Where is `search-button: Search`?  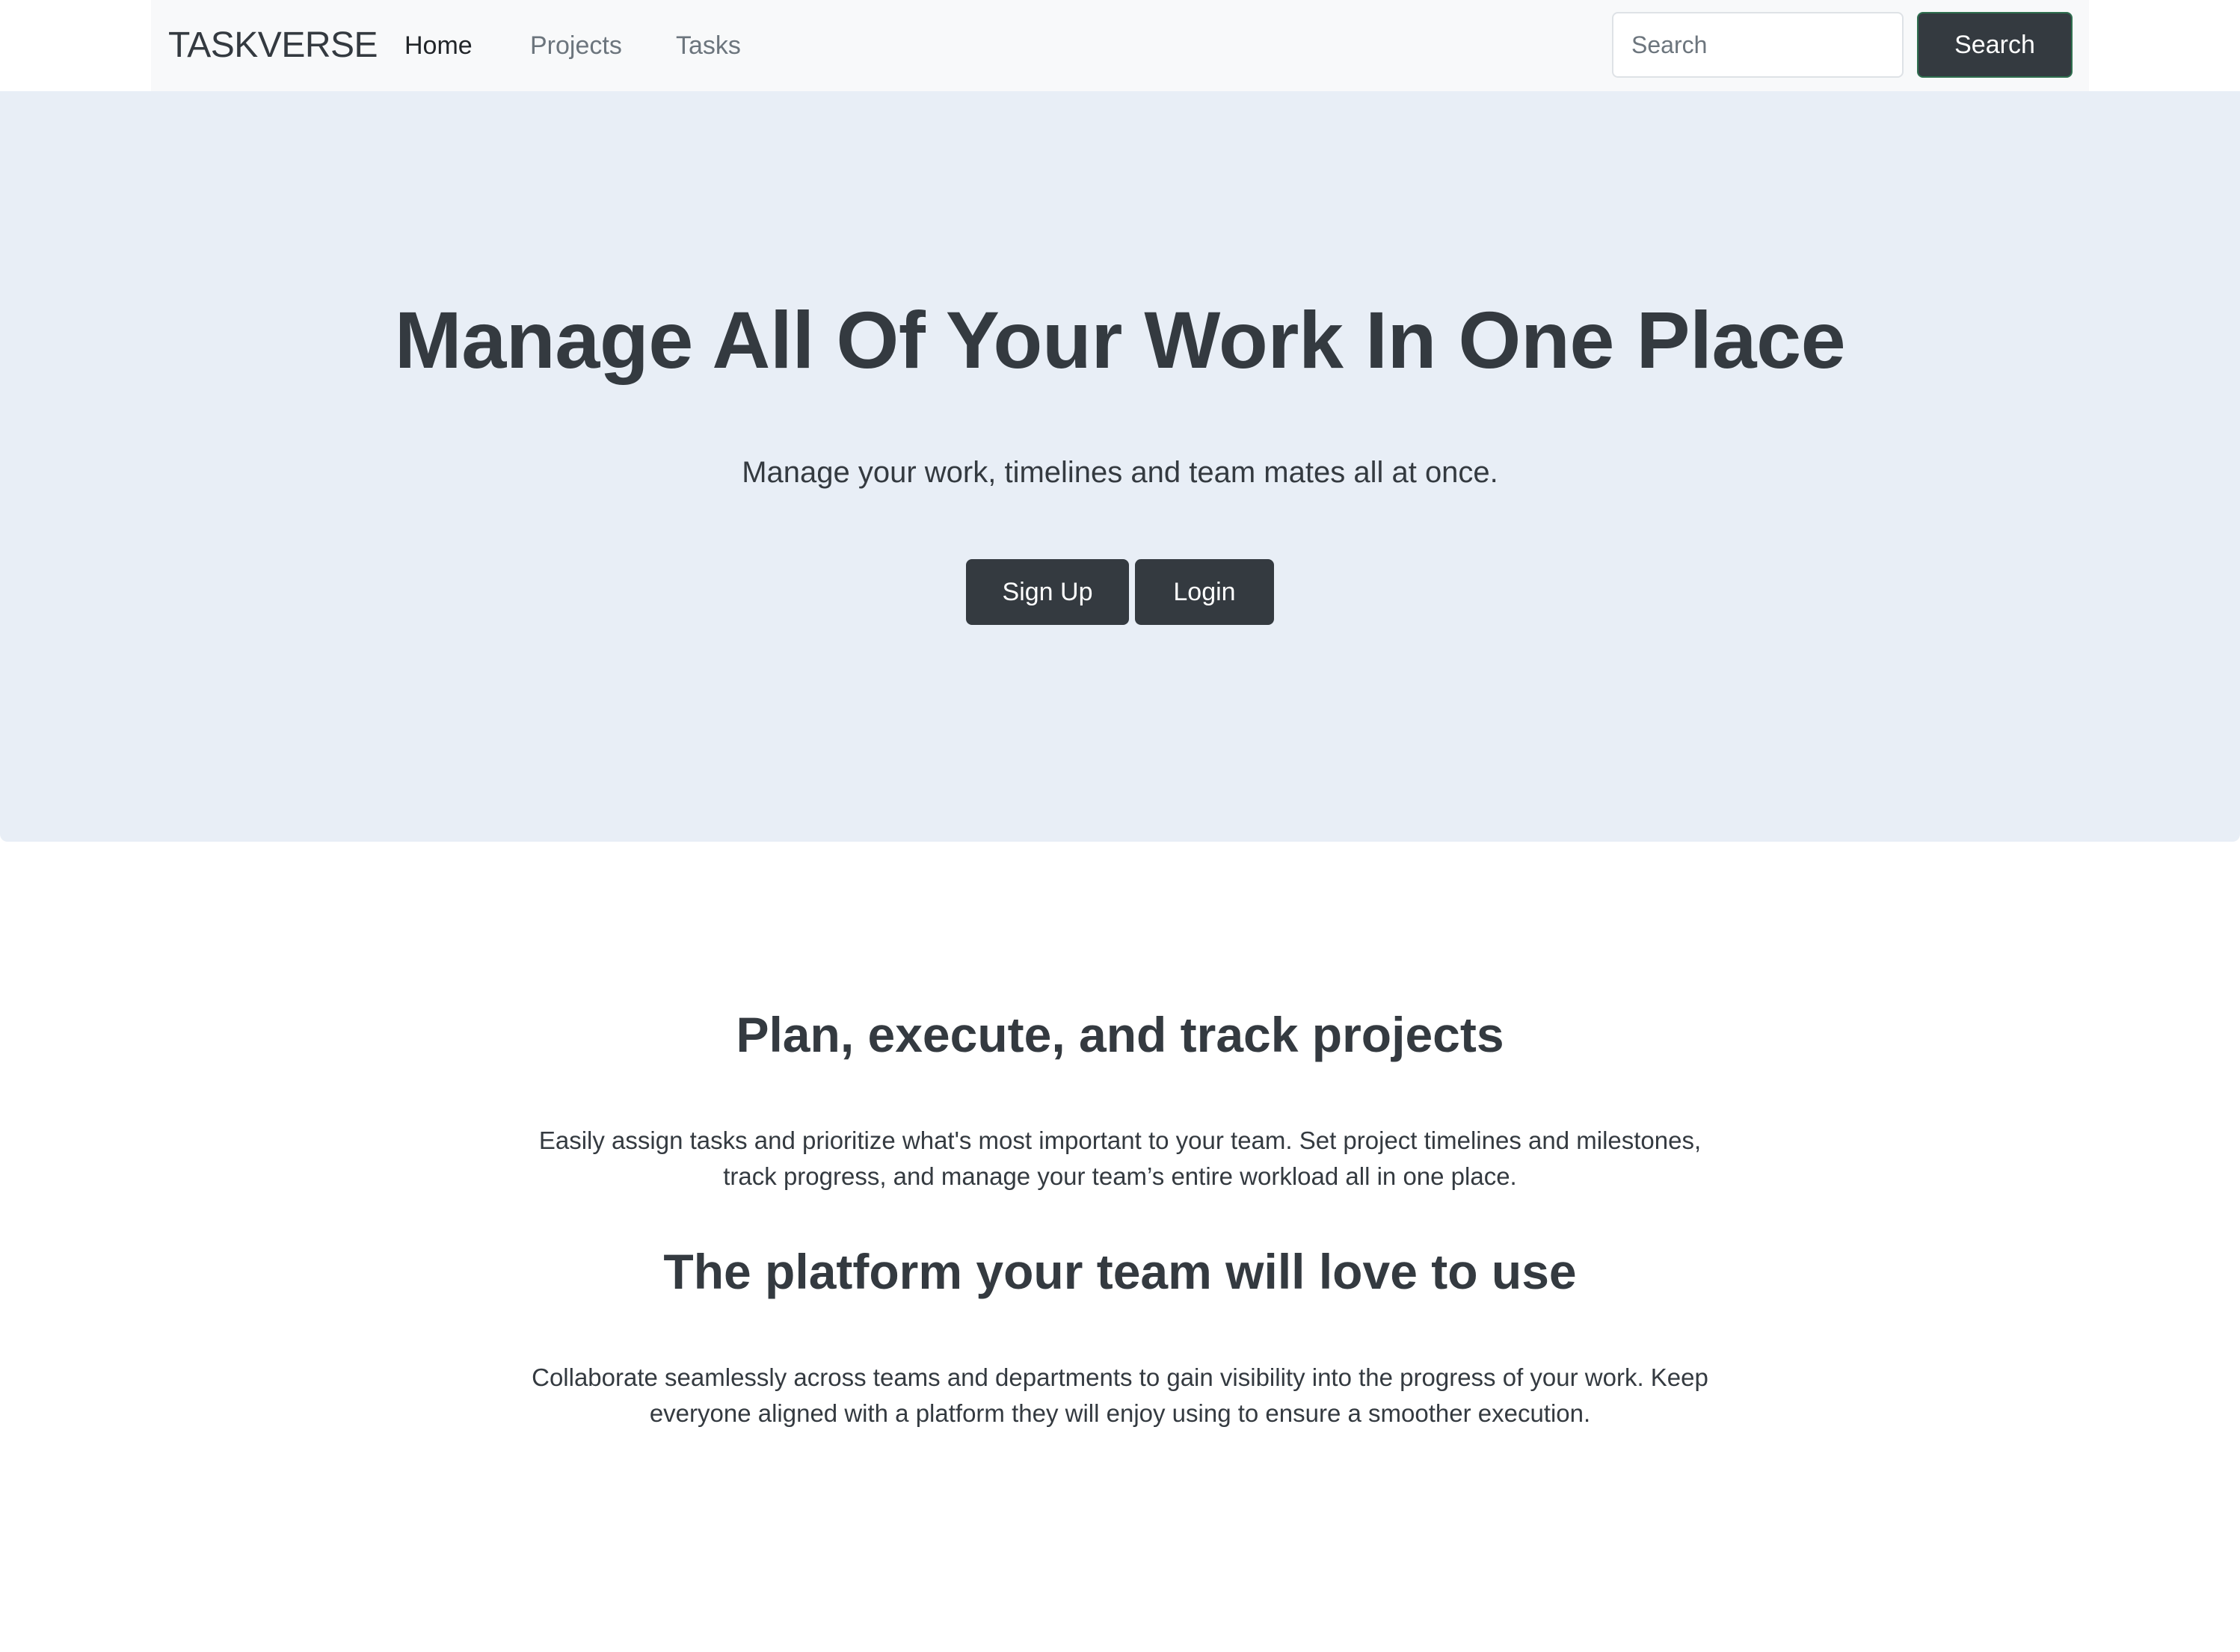 search-button: Search is located at coordinates (1995, 45).